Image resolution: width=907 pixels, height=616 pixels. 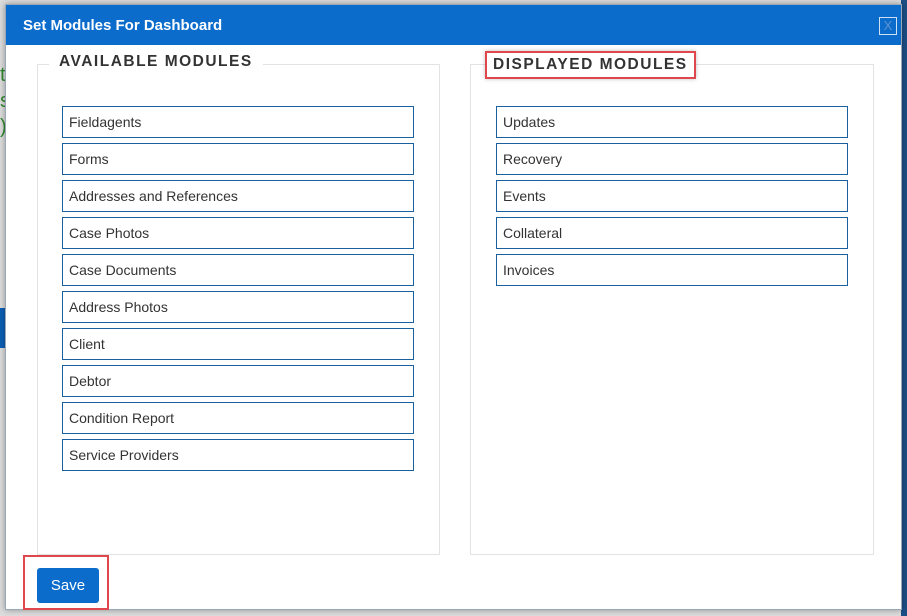 I want to click on available-module-item: Fieldagents, so click(x=238, y=122).